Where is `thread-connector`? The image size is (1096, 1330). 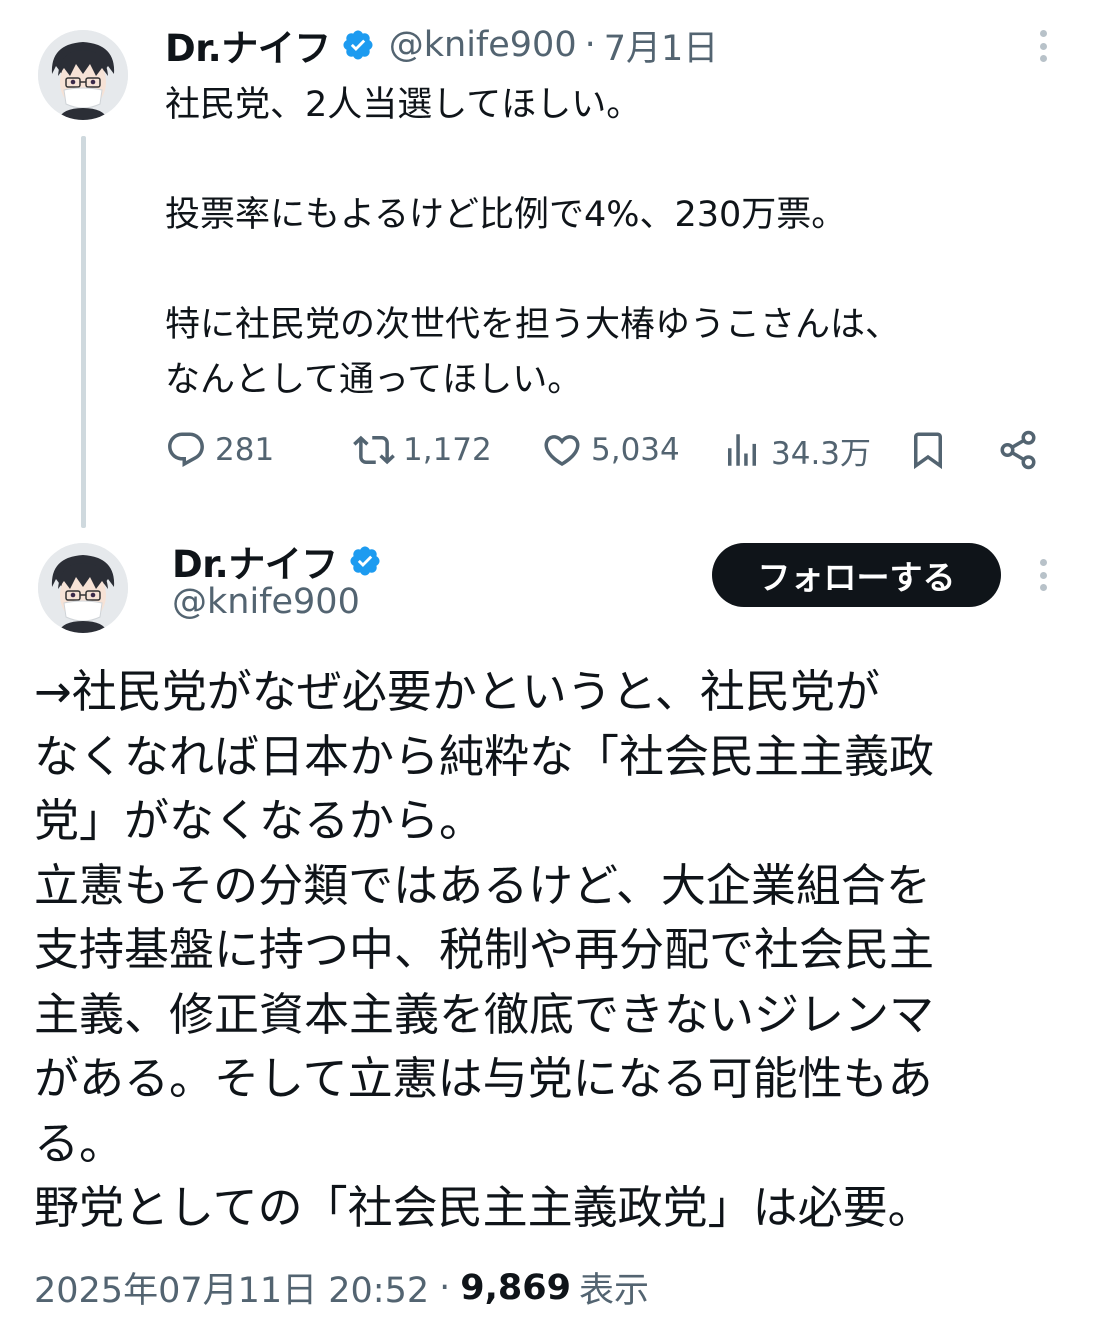
thread-connector is located at coordinates (83, 332).